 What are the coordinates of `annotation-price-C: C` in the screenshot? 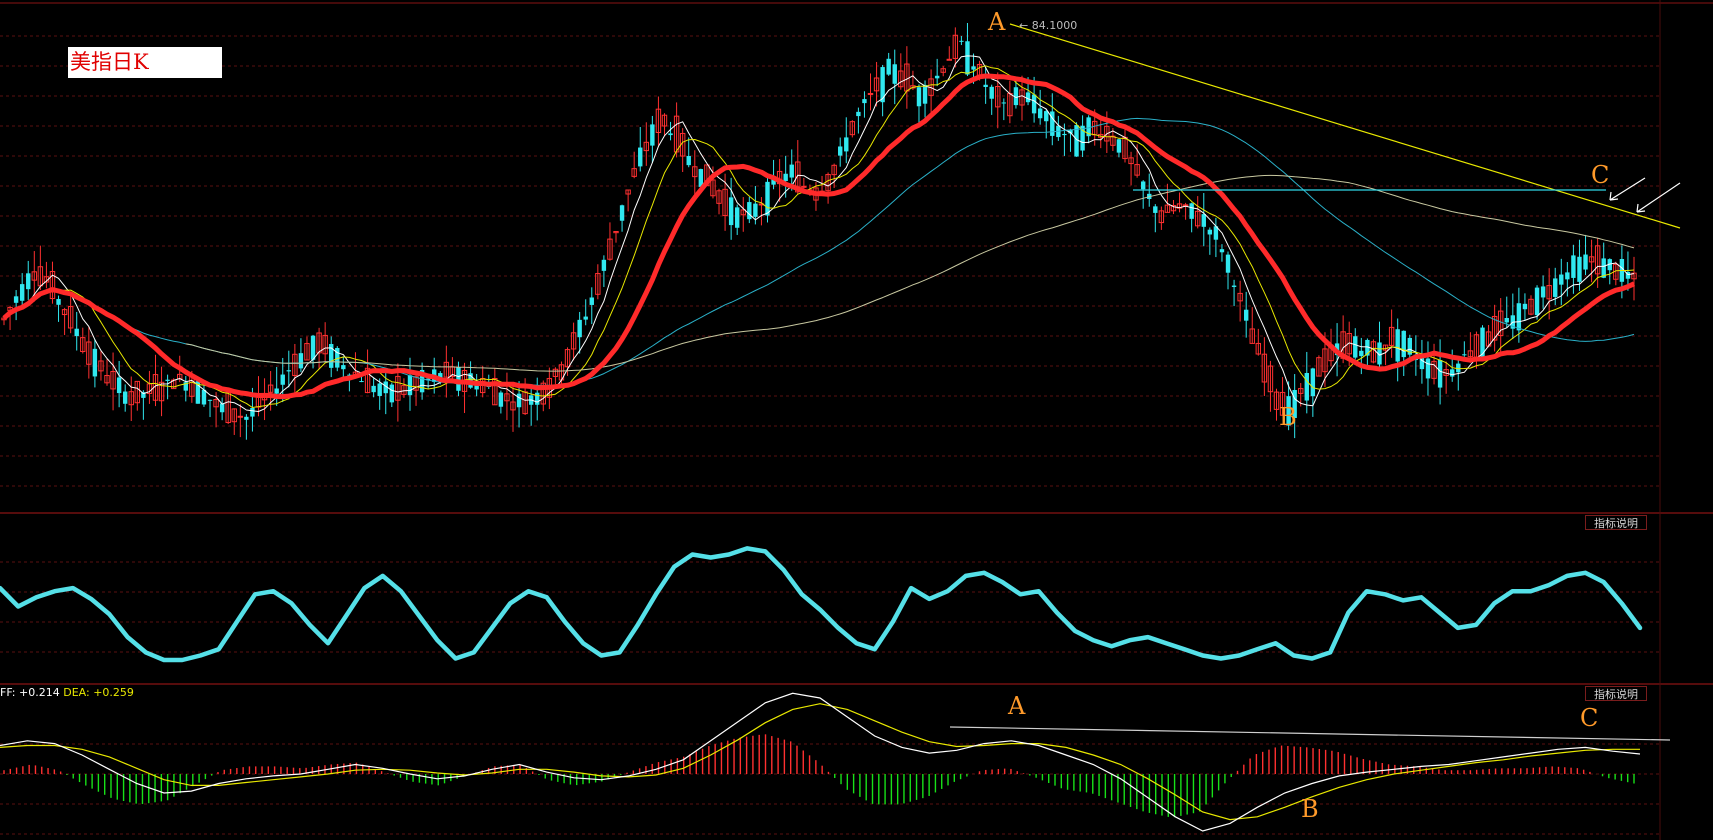 It's located at (1600, 175).